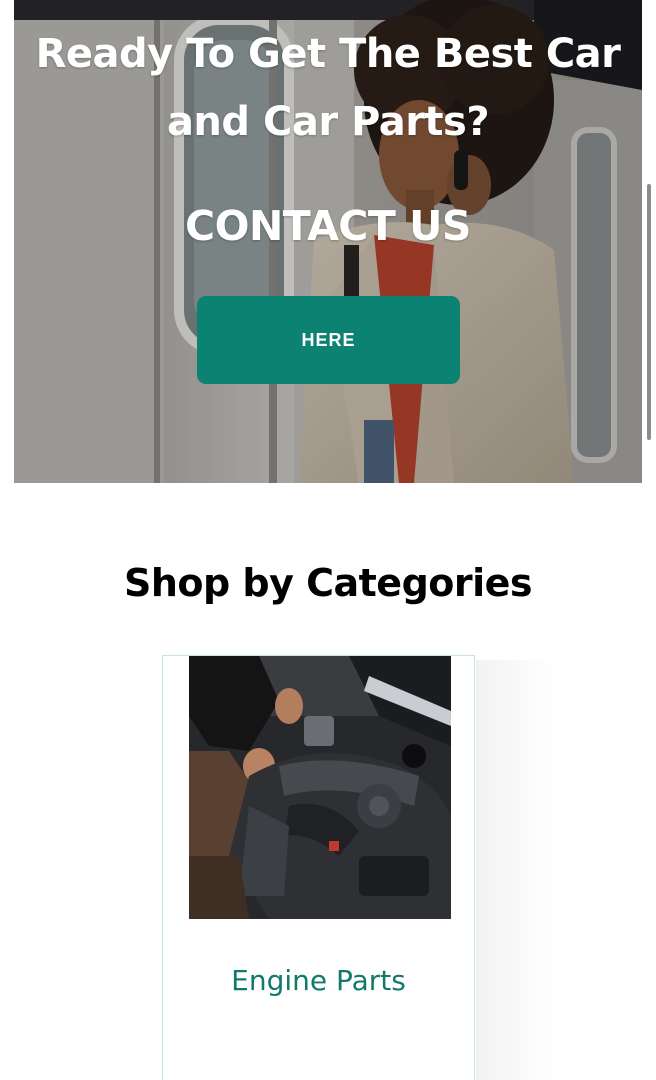  What do you see at coordinates (328, 582) in the screenshot?
I see `shop-by-categories-heading: Shop by Categories` at bounding box center [328, 582].